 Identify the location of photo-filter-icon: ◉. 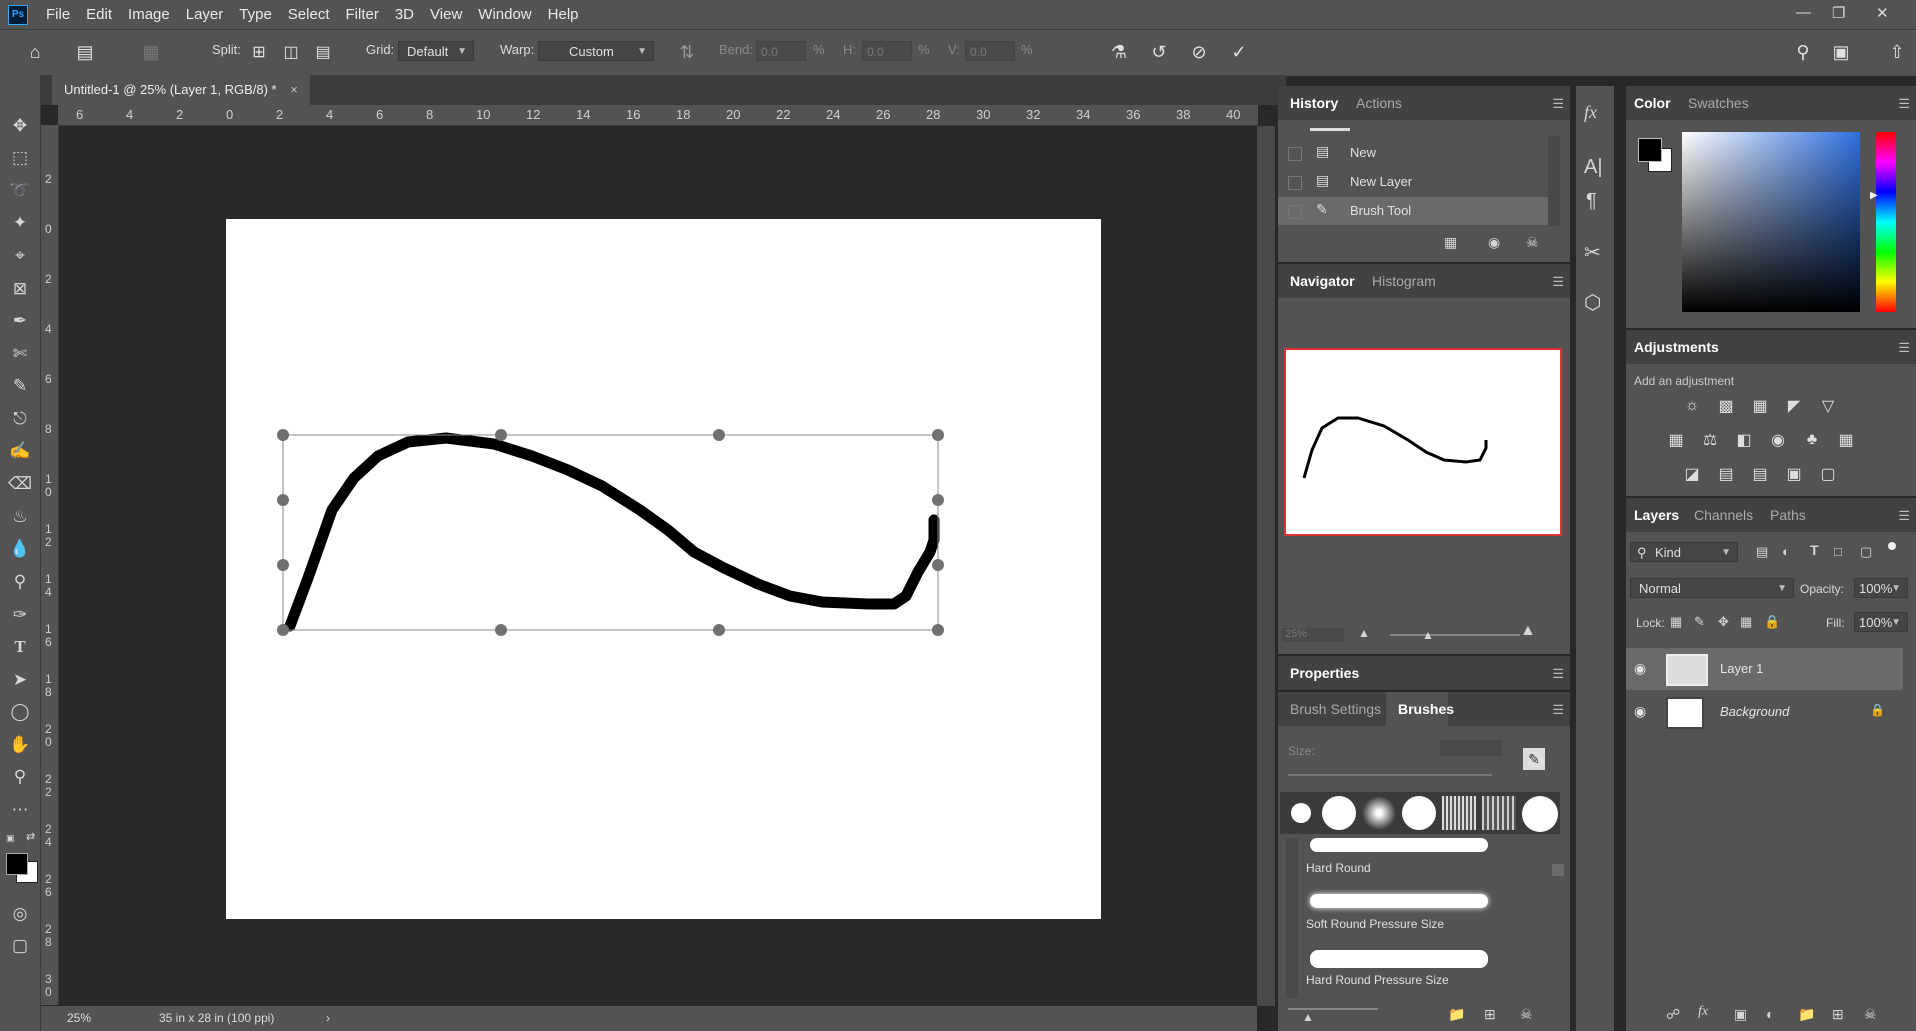
(1778, 440).